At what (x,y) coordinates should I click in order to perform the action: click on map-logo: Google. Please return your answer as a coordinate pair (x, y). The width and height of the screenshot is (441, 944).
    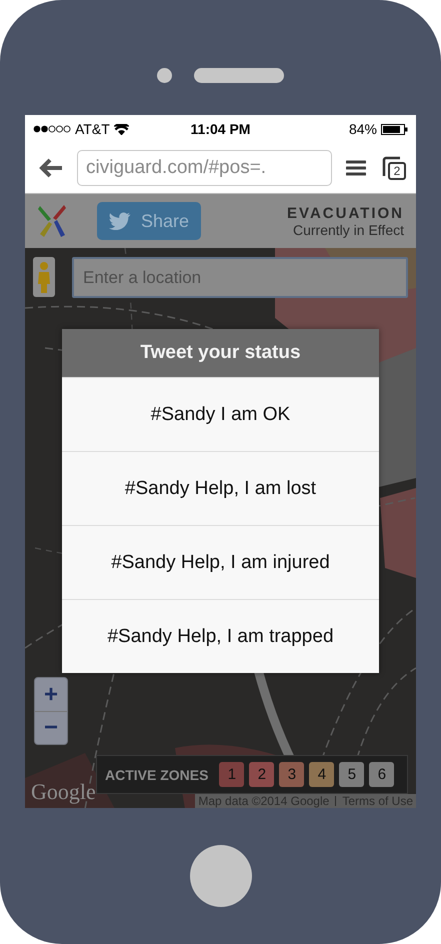
    Looking at the image, I should click on (63, 792).